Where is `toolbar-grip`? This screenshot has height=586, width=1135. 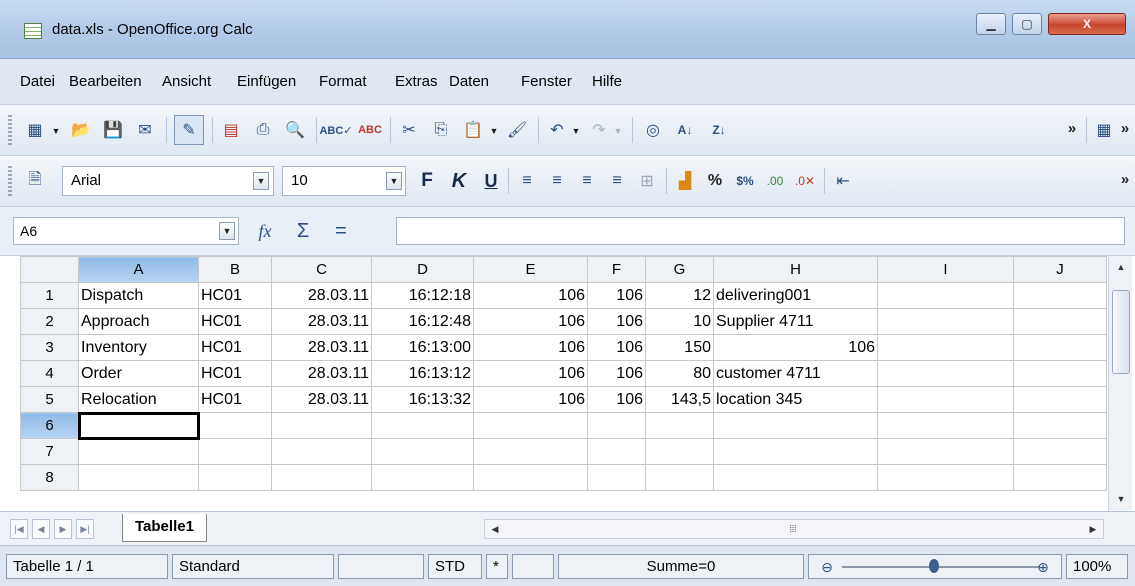
toolbar-grip is located at coordinates (10, 181).